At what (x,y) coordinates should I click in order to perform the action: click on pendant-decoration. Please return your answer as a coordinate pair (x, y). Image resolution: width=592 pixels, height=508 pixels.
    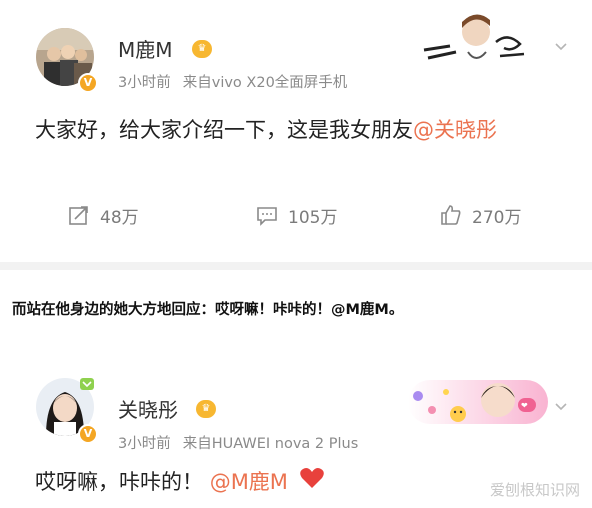
    Looking at the image, I should click on (87, 384).